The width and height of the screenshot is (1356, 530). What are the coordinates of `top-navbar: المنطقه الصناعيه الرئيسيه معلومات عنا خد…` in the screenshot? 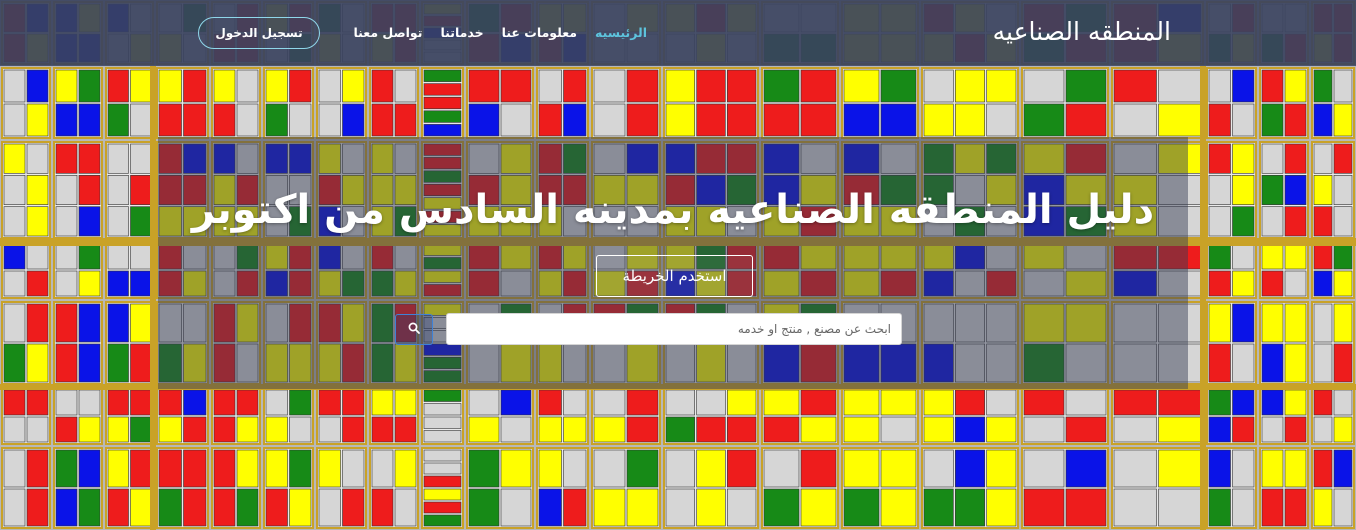 It's located at (678, 33).